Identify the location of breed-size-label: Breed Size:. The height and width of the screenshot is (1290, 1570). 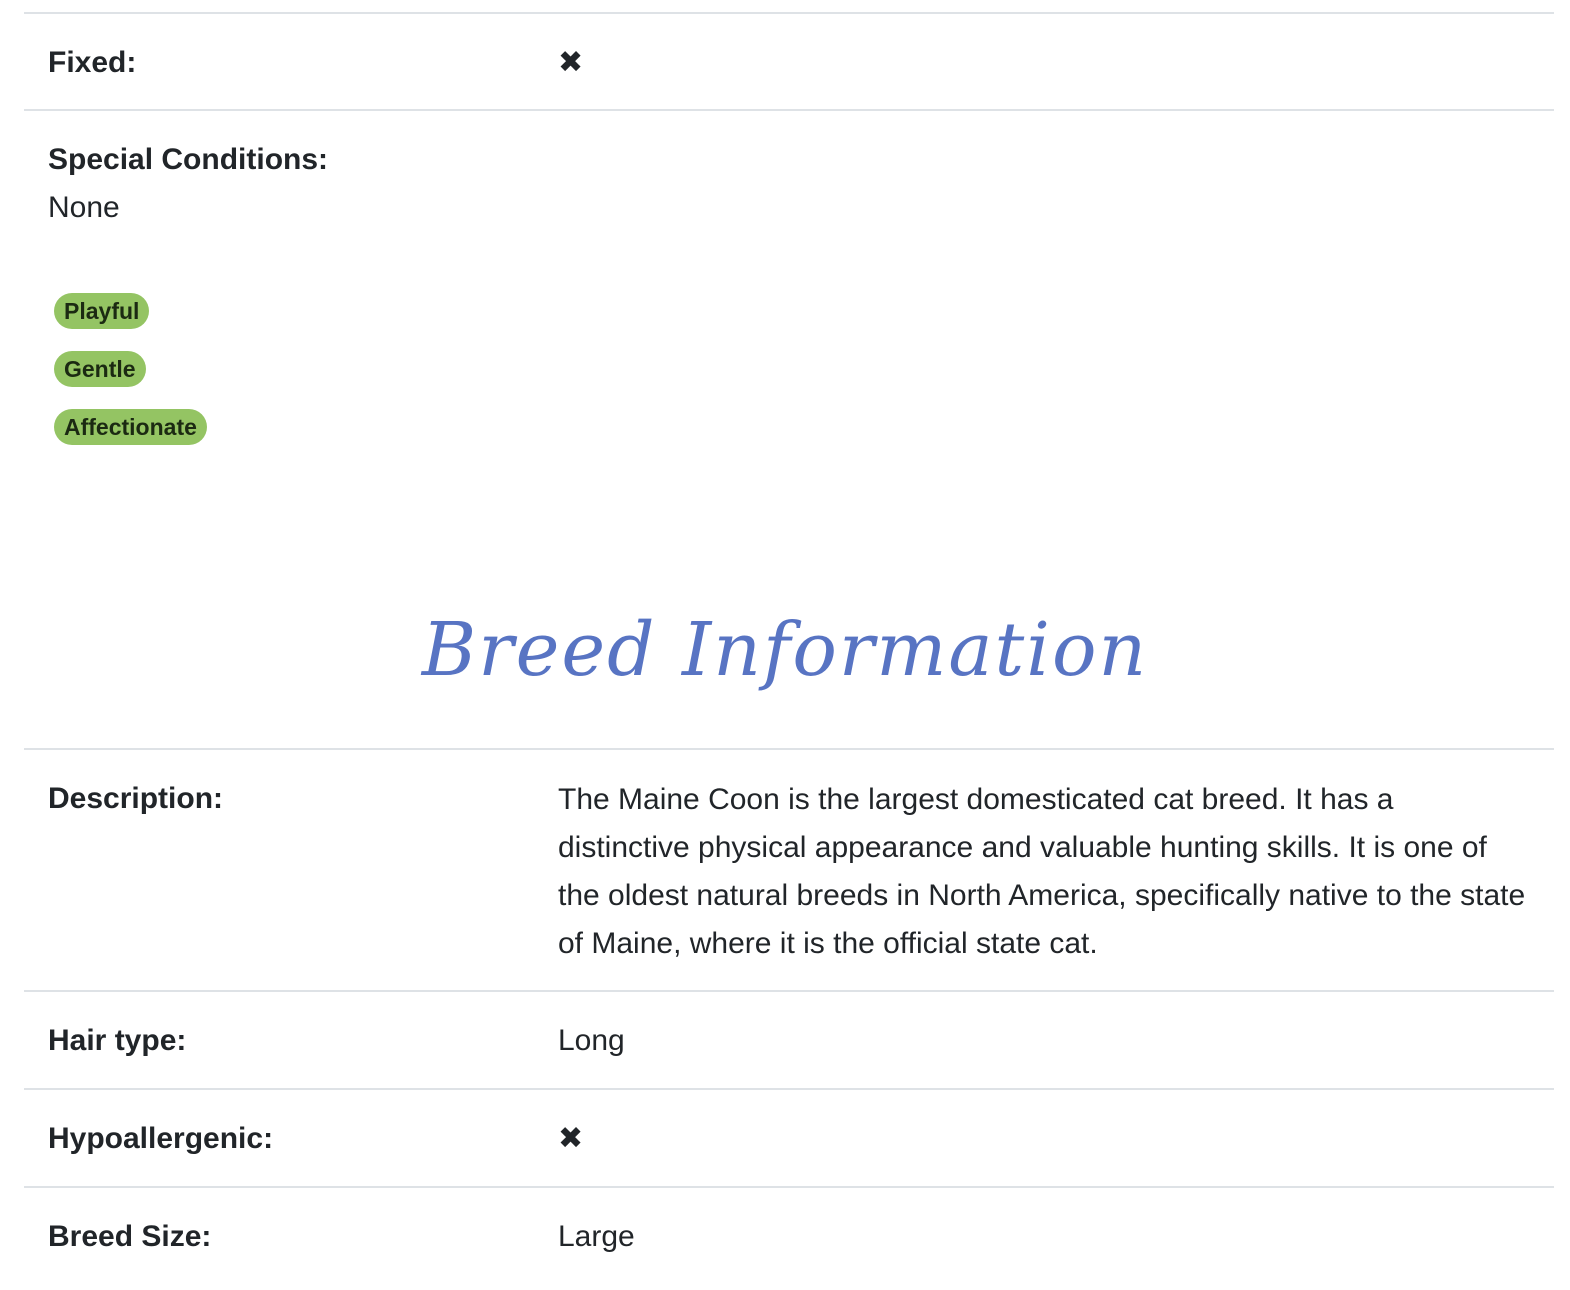
(130, 1236).